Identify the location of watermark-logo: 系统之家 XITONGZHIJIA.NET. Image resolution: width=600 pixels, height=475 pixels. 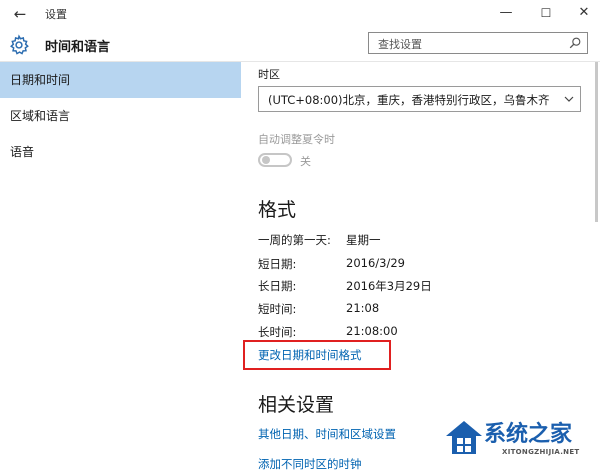
(520, 443).